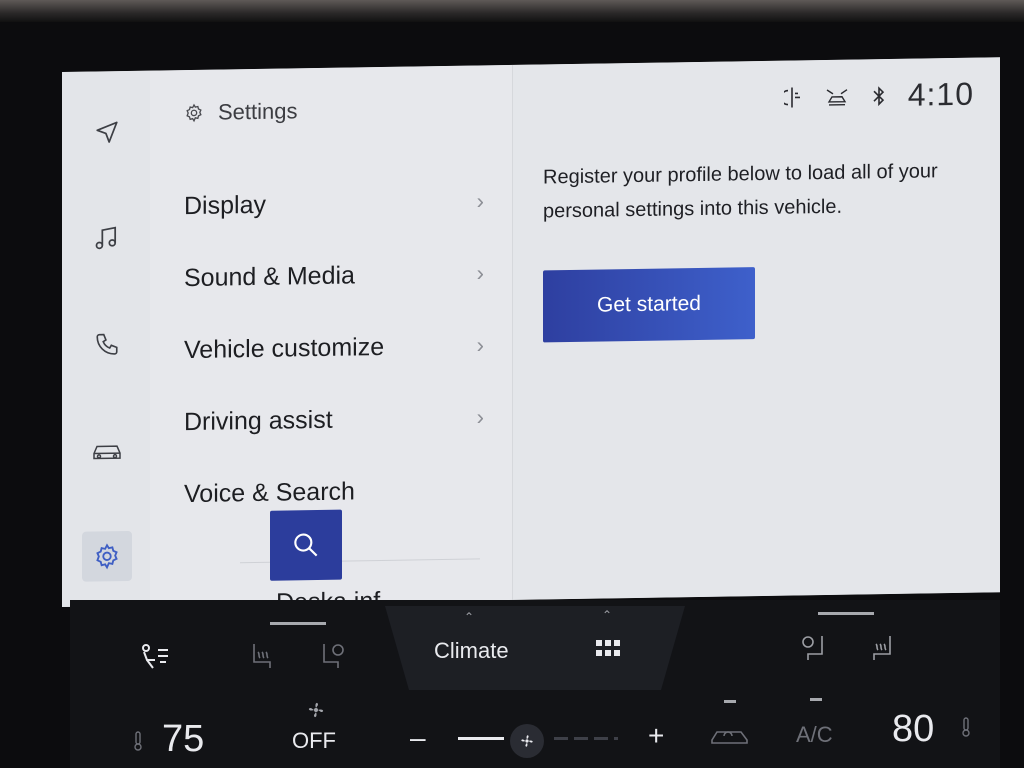 Image resolution: width=1024 pixels, height=768 pixels. I want to click on menu-item-driving-assist: Driving assist ›, so click(340, 419).